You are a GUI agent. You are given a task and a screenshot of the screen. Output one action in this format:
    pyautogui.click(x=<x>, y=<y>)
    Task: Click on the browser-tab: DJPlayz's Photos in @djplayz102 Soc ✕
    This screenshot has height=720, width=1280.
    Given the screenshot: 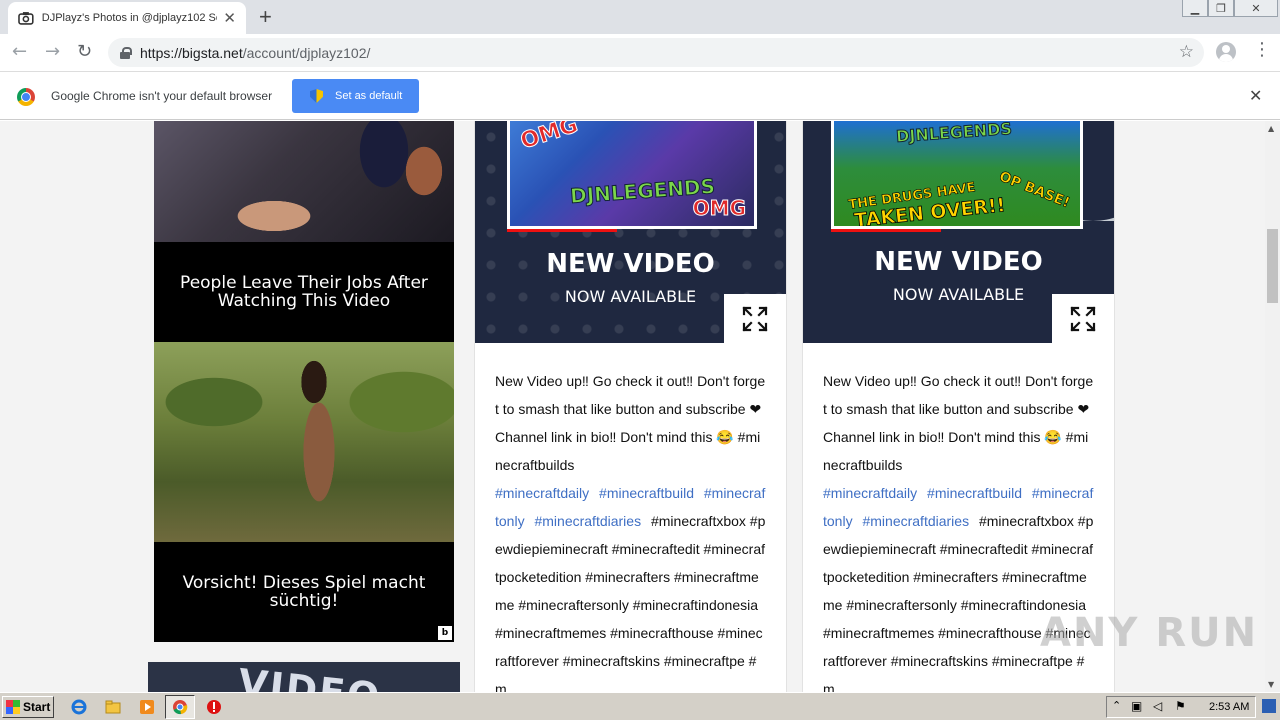 What is the action you would take?
    pyautogui.click(x=127, y=18)
    